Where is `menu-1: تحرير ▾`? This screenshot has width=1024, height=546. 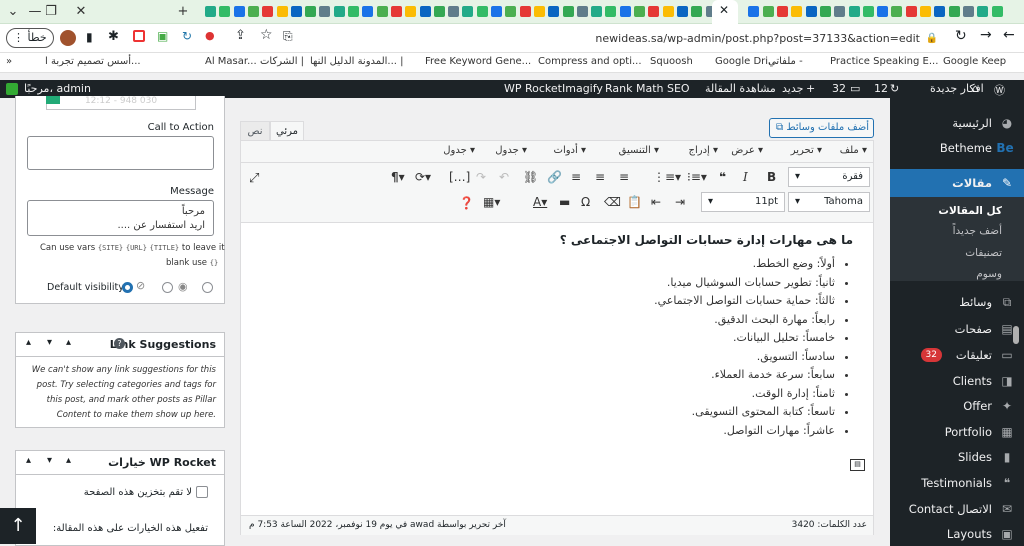 menu-1: تحرير ▾ is located at coordinates (806, 150).